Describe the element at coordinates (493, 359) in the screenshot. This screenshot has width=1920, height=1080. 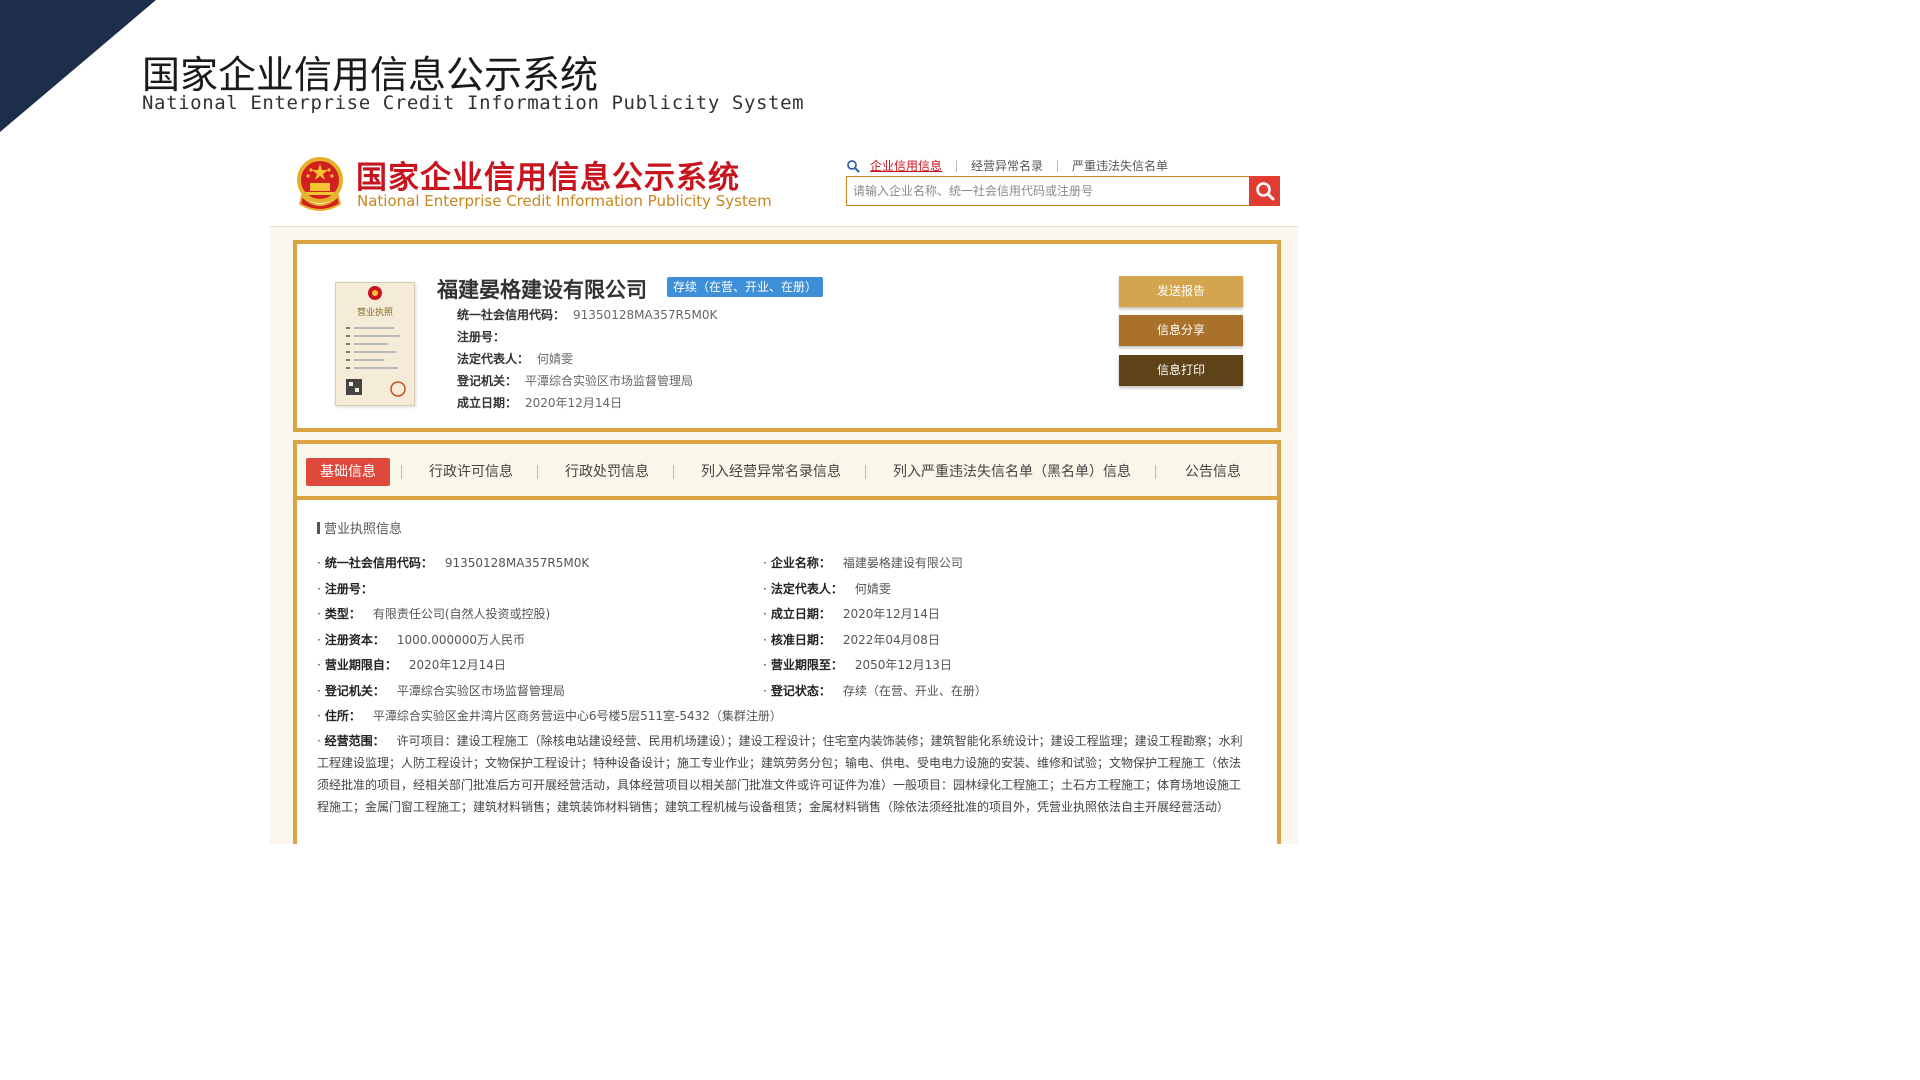
I see `info-label: 法定代表人：` at that location.